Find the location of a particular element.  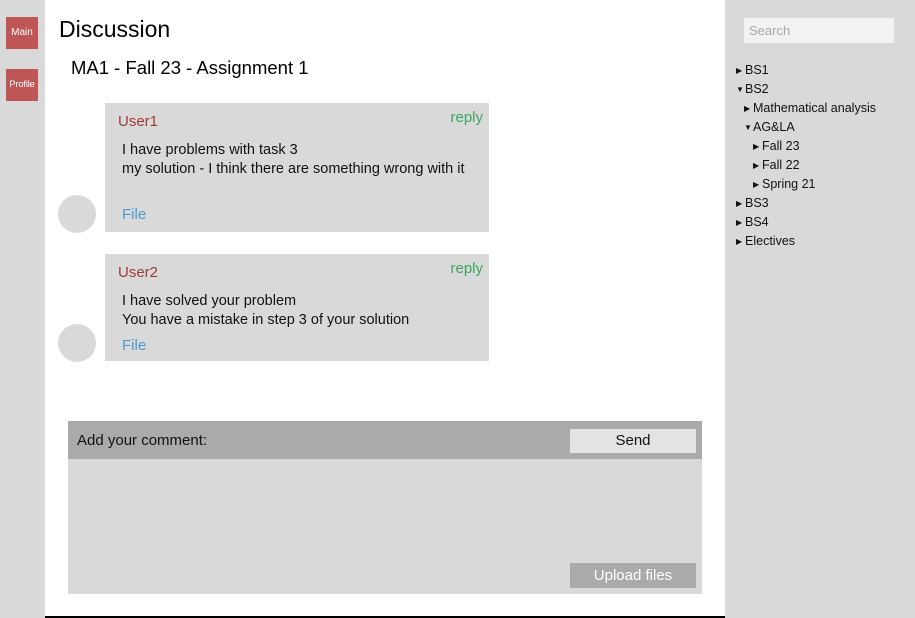

tree-item-bs1: ▶ BS1 is located at coordinates (752, 70).